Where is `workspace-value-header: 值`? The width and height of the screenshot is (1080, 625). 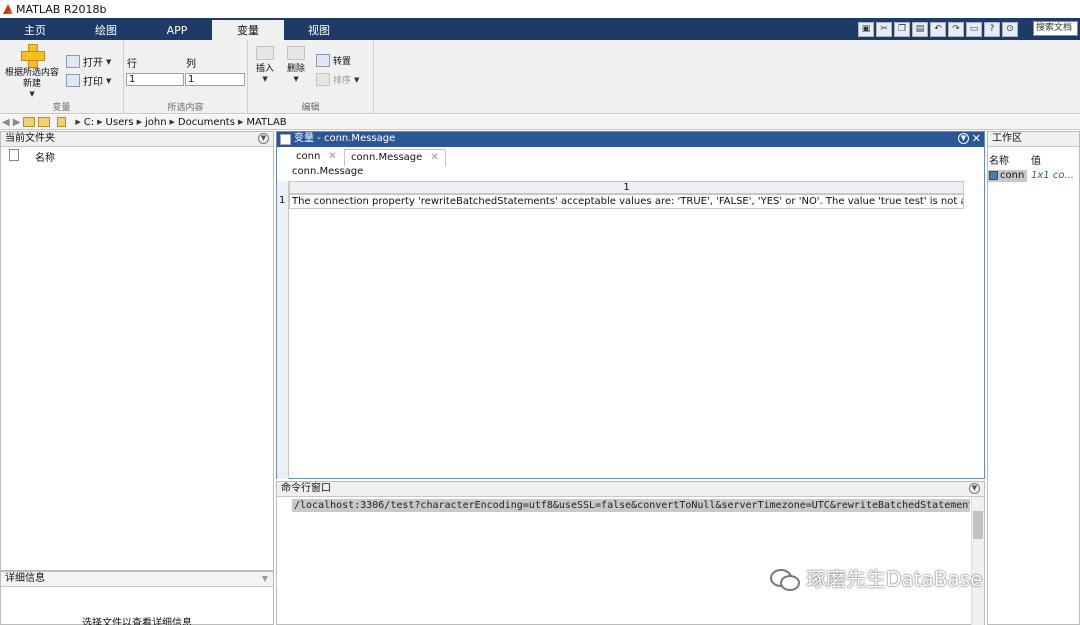 workspace-value-header: 值 is located at coordinates (1036, 159).